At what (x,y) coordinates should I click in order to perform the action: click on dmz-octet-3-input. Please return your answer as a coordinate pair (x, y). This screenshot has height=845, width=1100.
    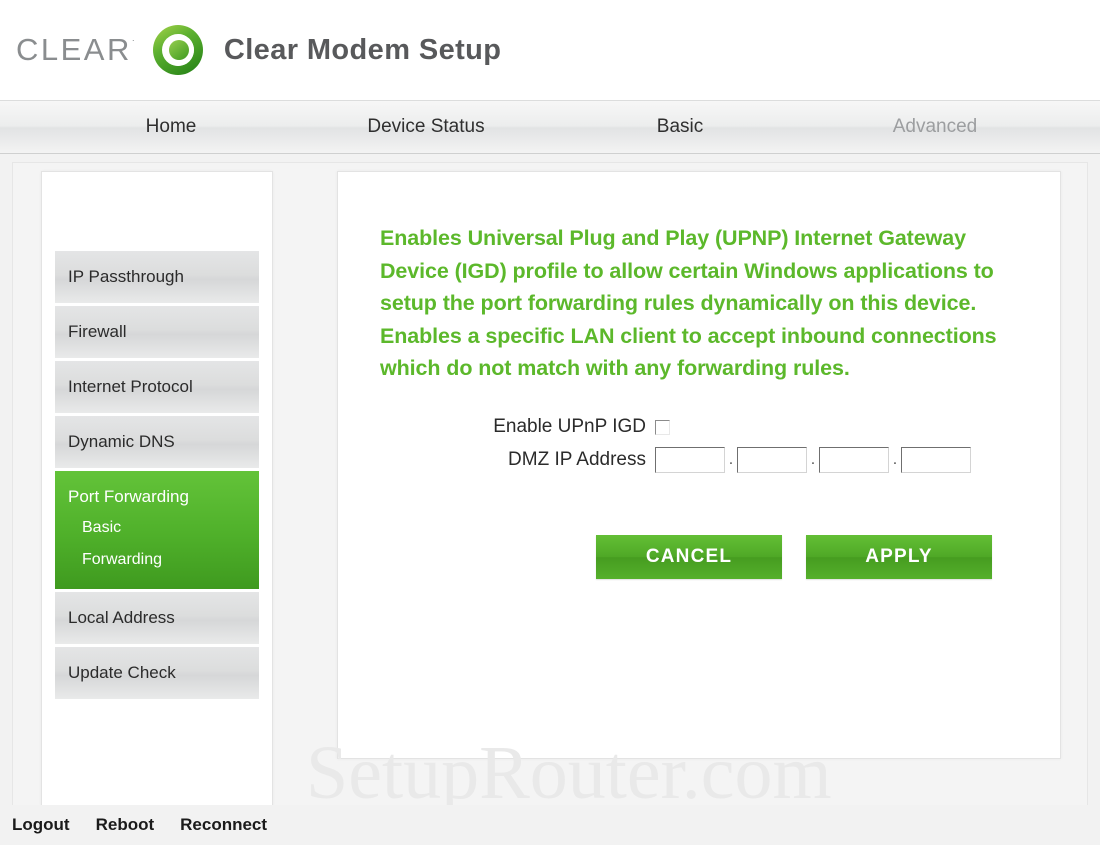
    Looking at the image, I should click on (854, 460).